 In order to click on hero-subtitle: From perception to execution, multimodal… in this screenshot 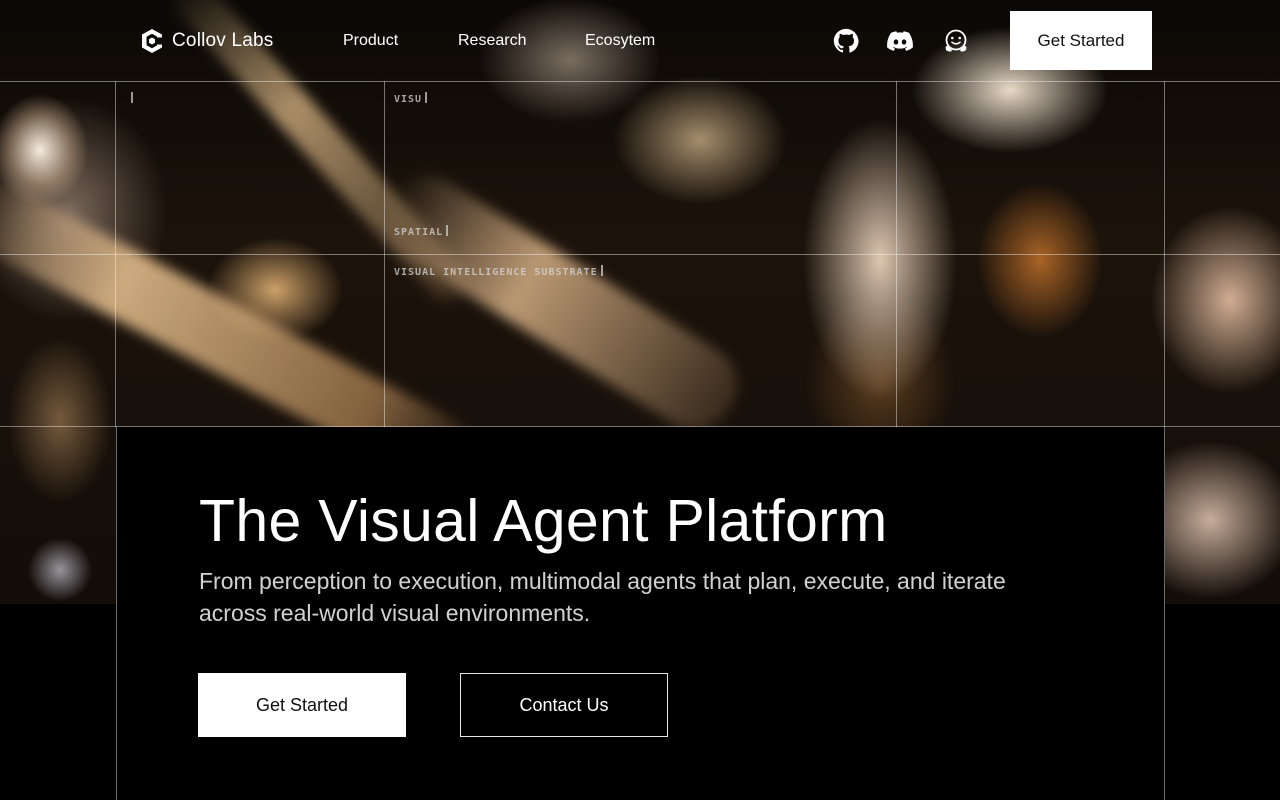, I will do `click(602, 597)`.